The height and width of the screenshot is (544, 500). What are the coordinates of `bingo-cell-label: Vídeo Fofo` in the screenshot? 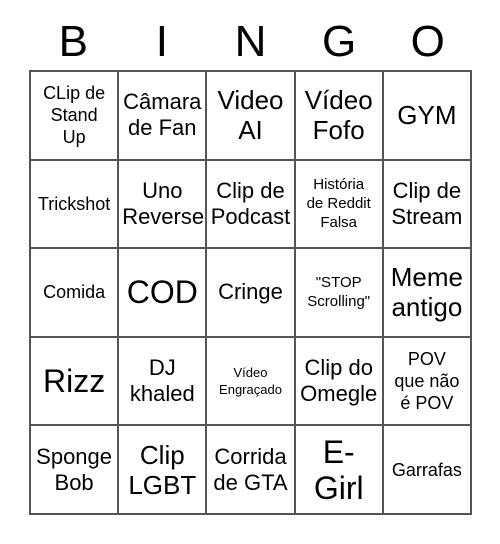 It's located at (338, 115).